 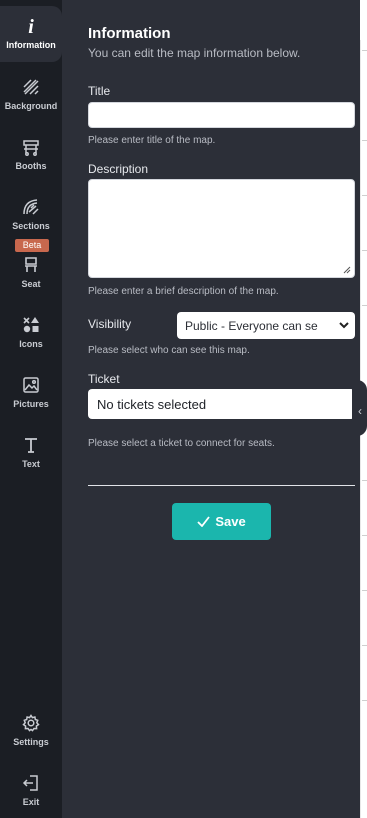 I want to click on visibility-label: Visibility, so click(x=110, y=324).